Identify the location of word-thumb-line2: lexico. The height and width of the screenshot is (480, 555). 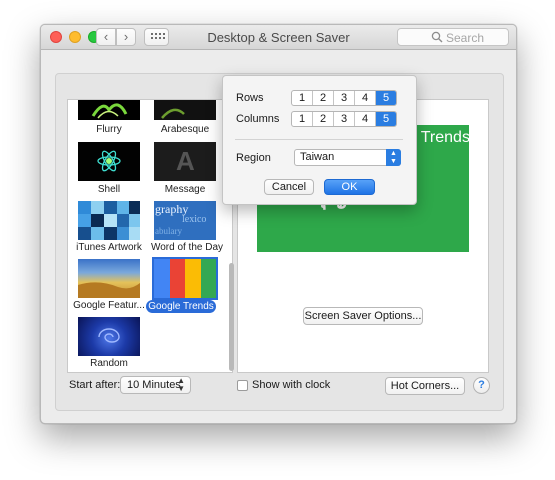
(194, 219).